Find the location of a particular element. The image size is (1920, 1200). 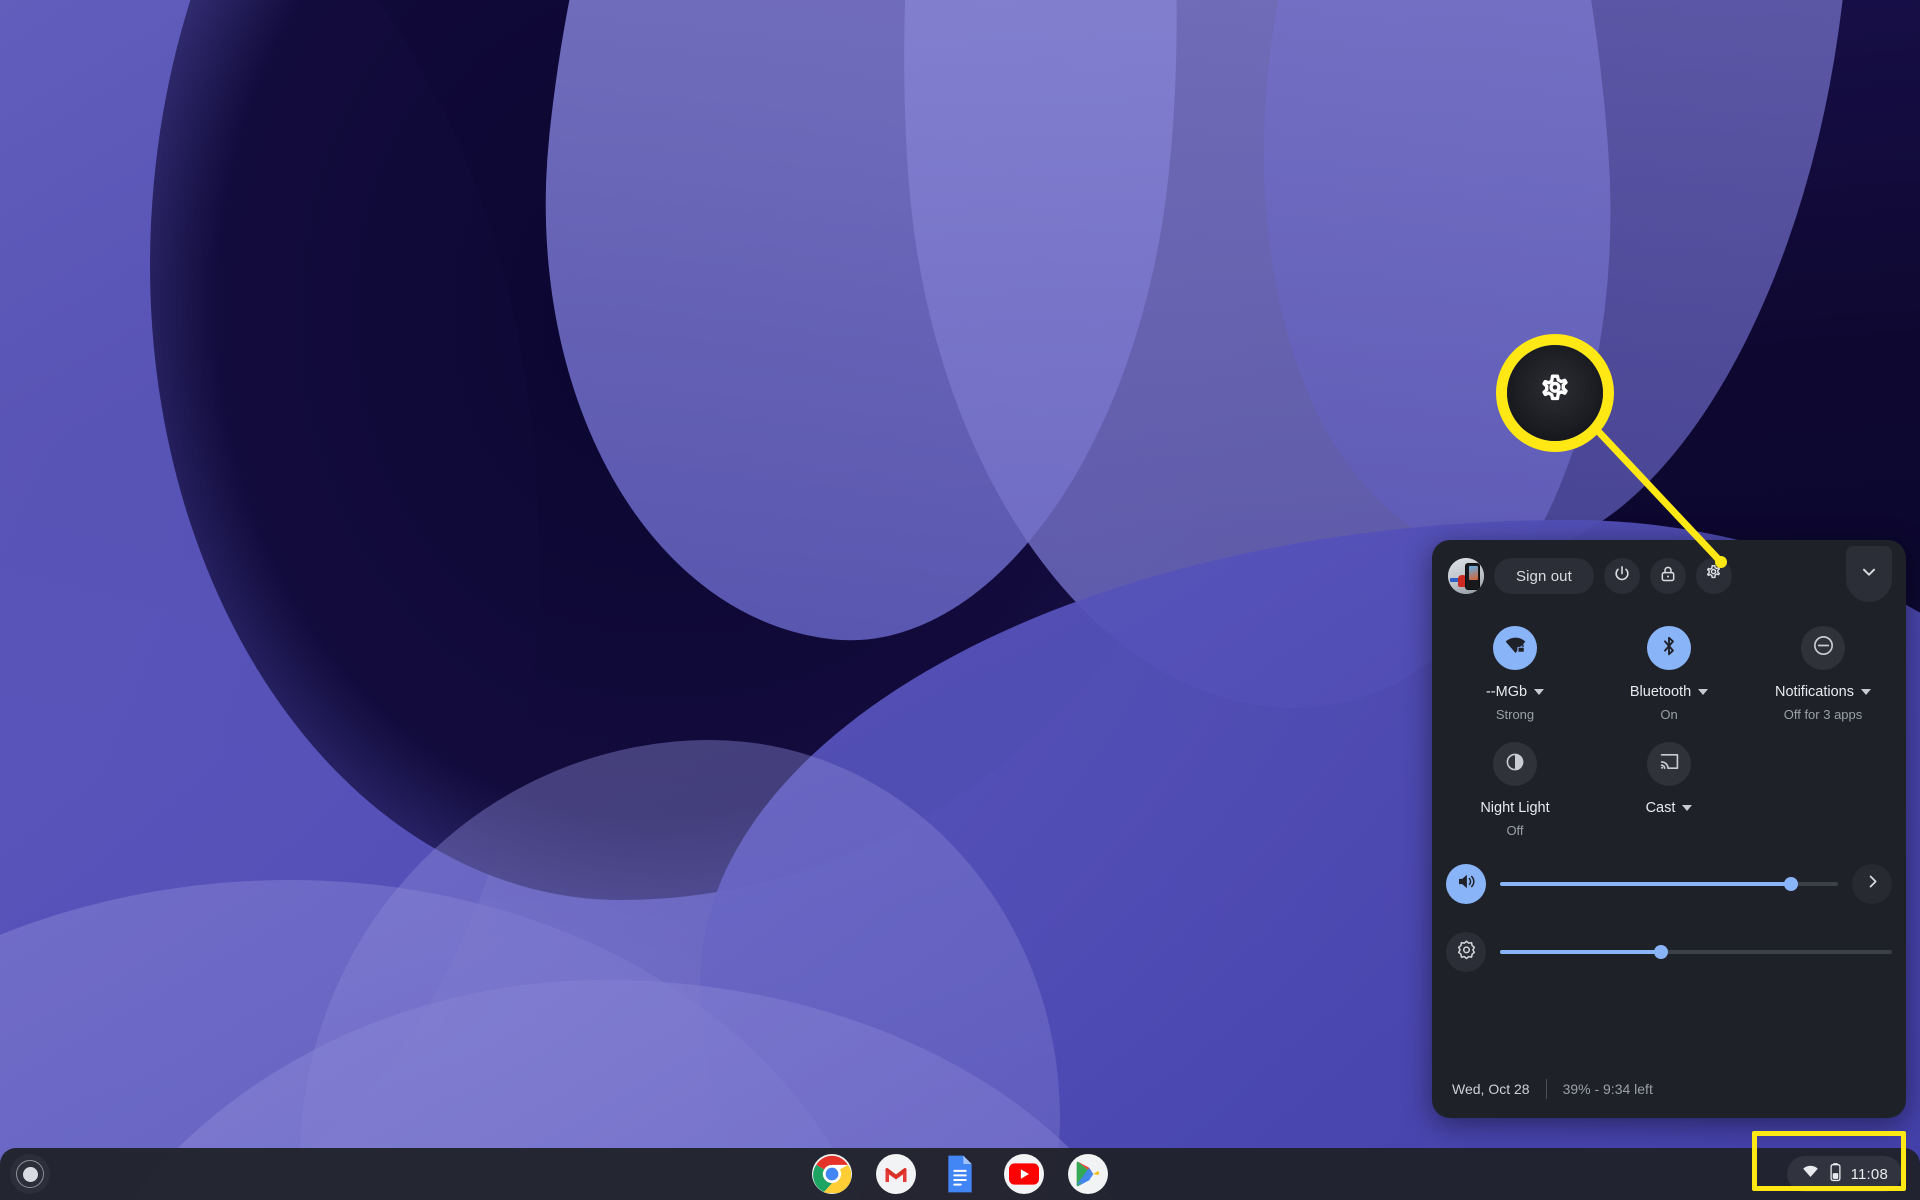

launcher-dot is located at coordinates (30, 1174).